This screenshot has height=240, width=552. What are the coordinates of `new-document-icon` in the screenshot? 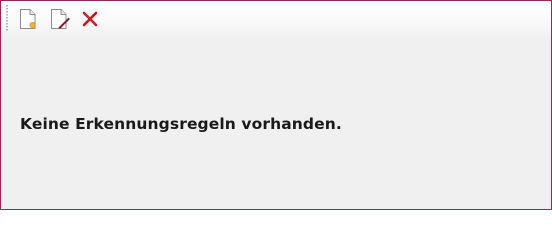 It's located at (28, 19).